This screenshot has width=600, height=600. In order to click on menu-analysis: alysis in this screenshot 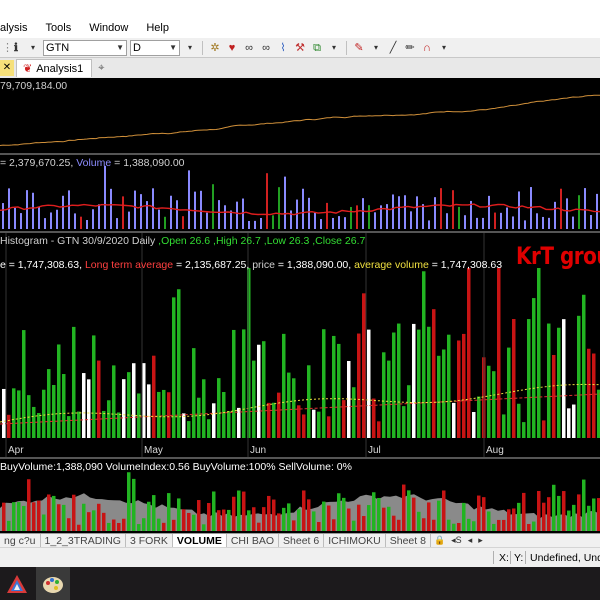, I will do `click(18, 28)`.